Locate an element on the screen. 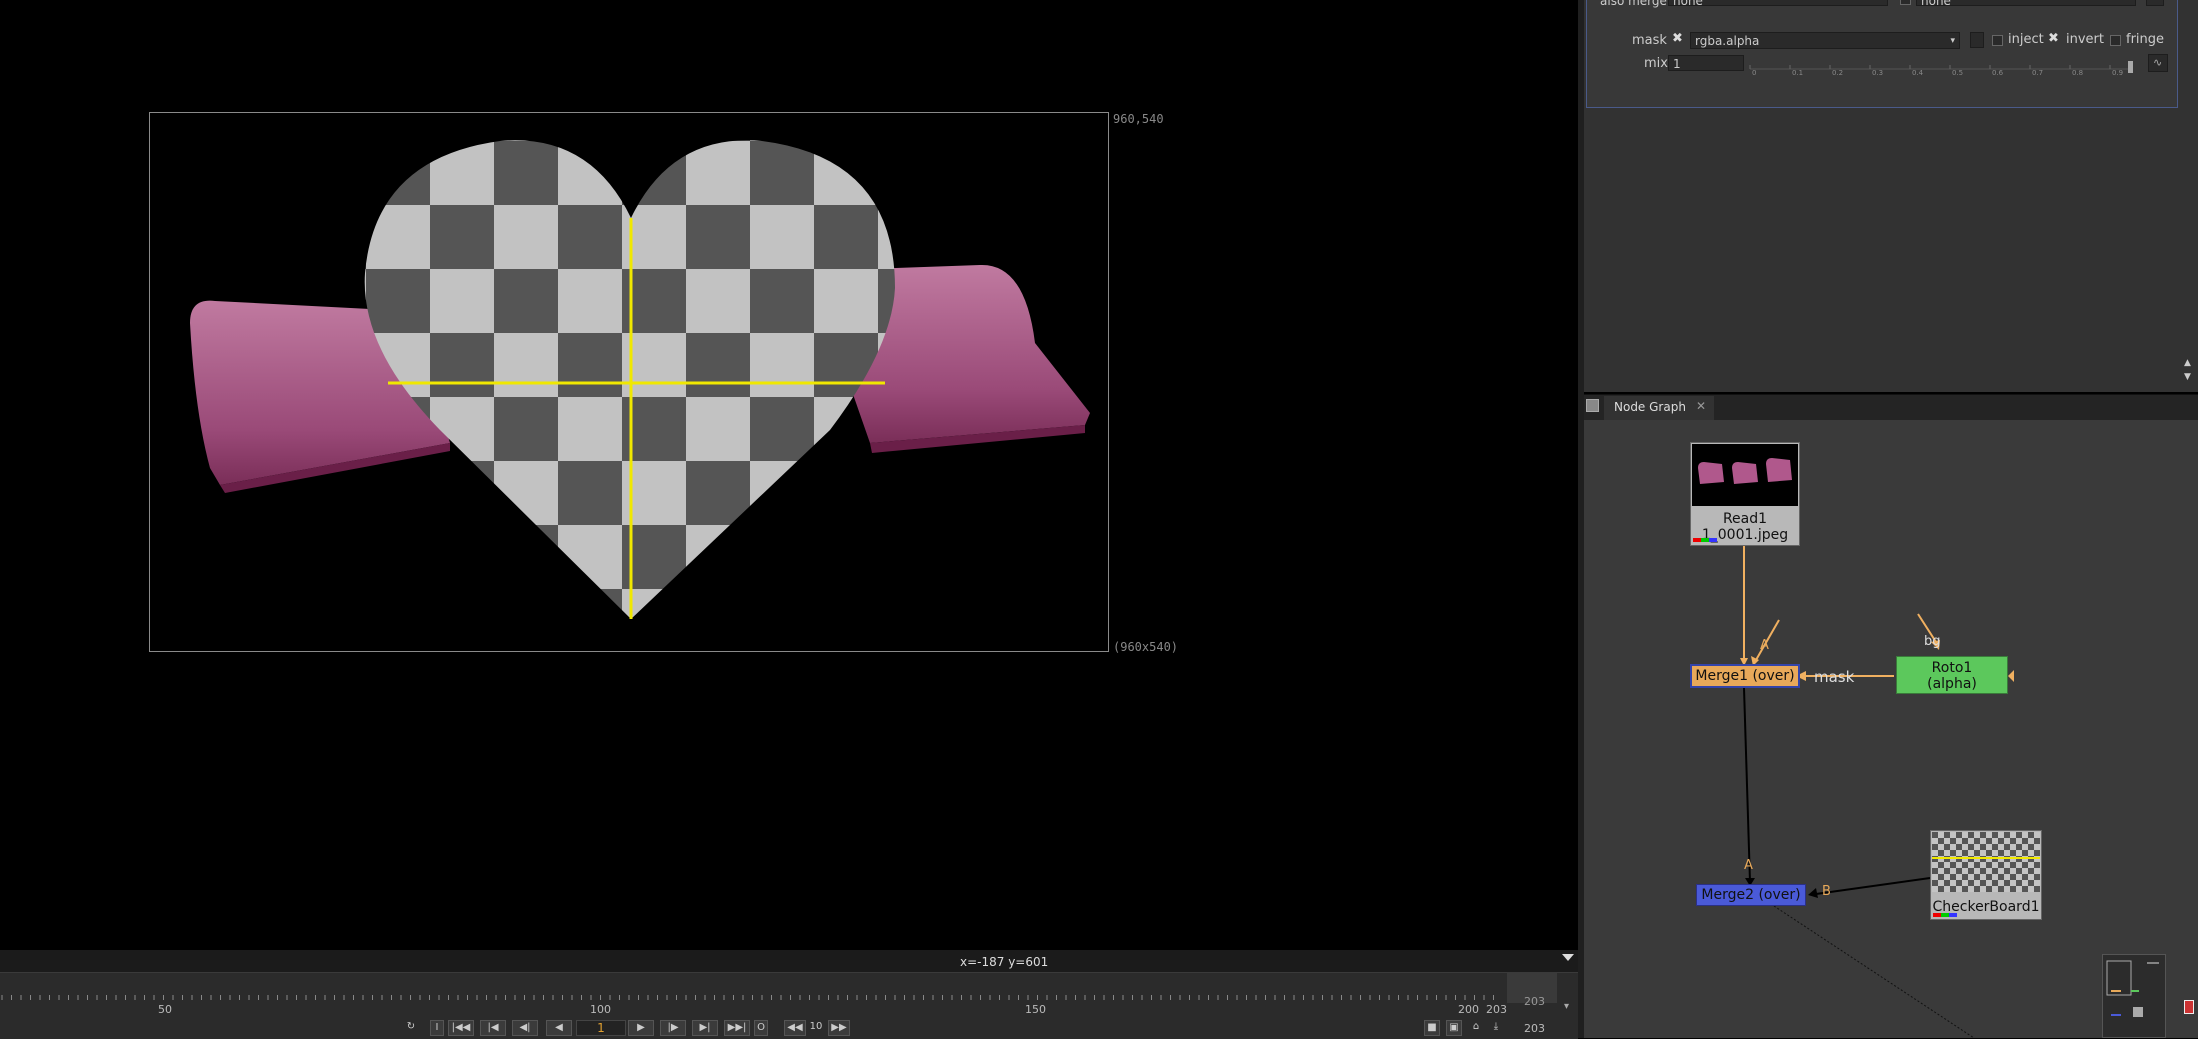  node-graph-edges is located at coordinates (1877, 792).